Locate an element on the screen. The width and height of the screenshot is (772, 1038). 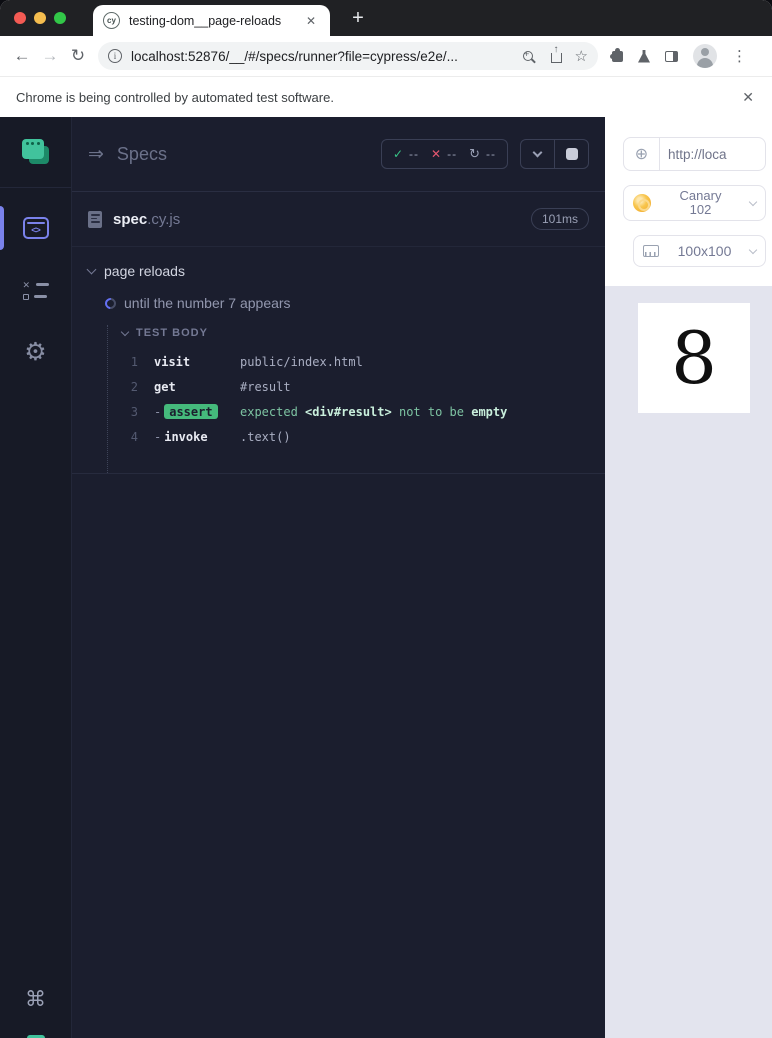
command-message: #result is located at coordinates (265, 386).